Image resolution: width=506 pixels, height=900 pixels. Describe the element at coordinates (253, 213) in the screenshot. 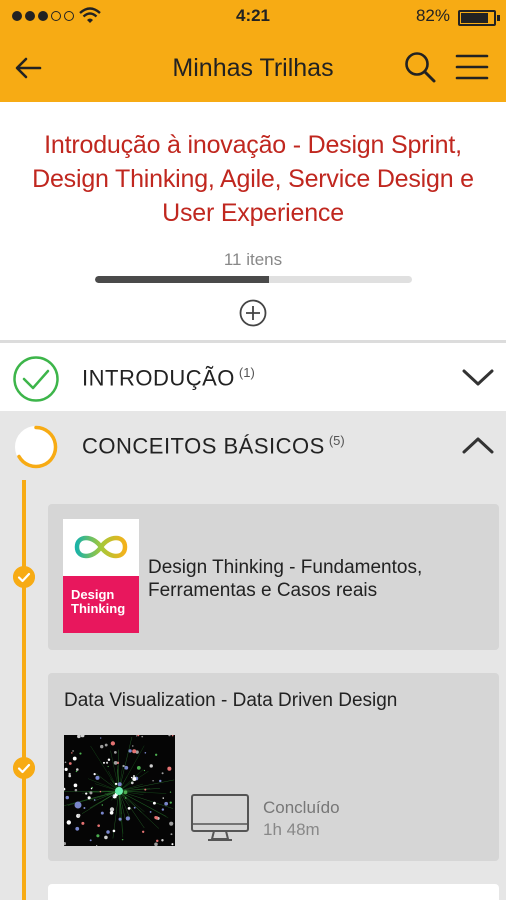

I see `course-title-line: User Experience` at that location.